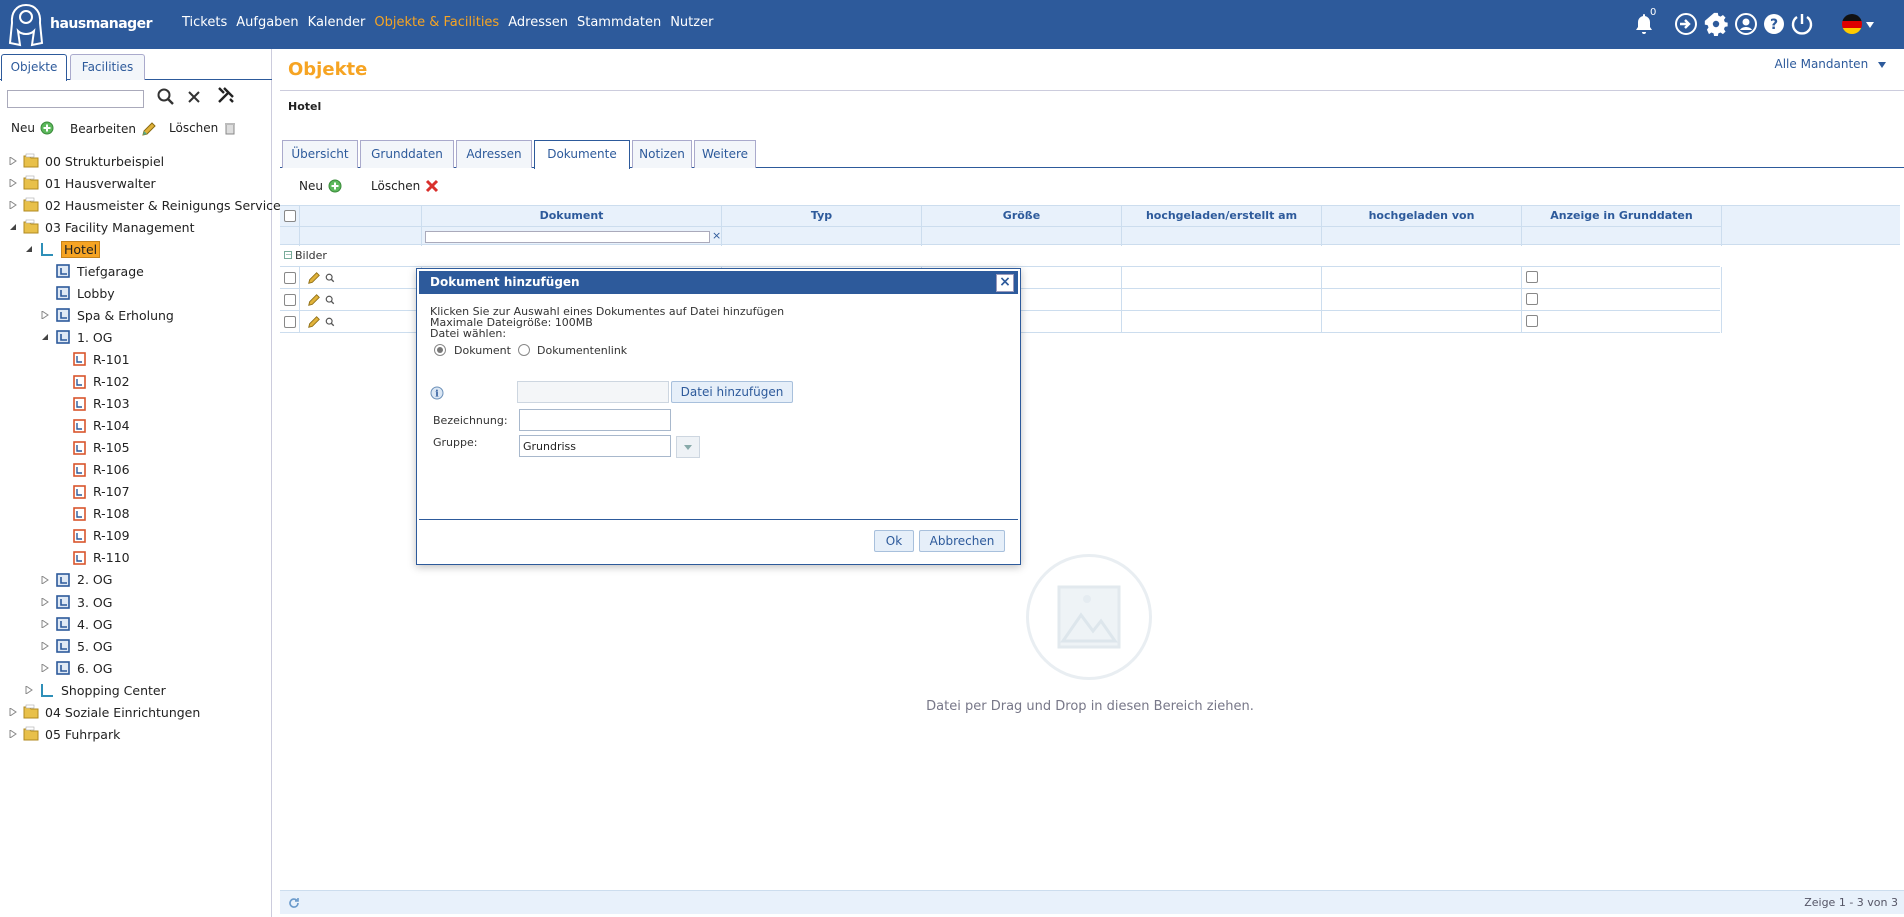  What do you see at coordinates (62, 249) in the screenshot?
I see `tree-node: Hotel` at bounding box center [62, 249].